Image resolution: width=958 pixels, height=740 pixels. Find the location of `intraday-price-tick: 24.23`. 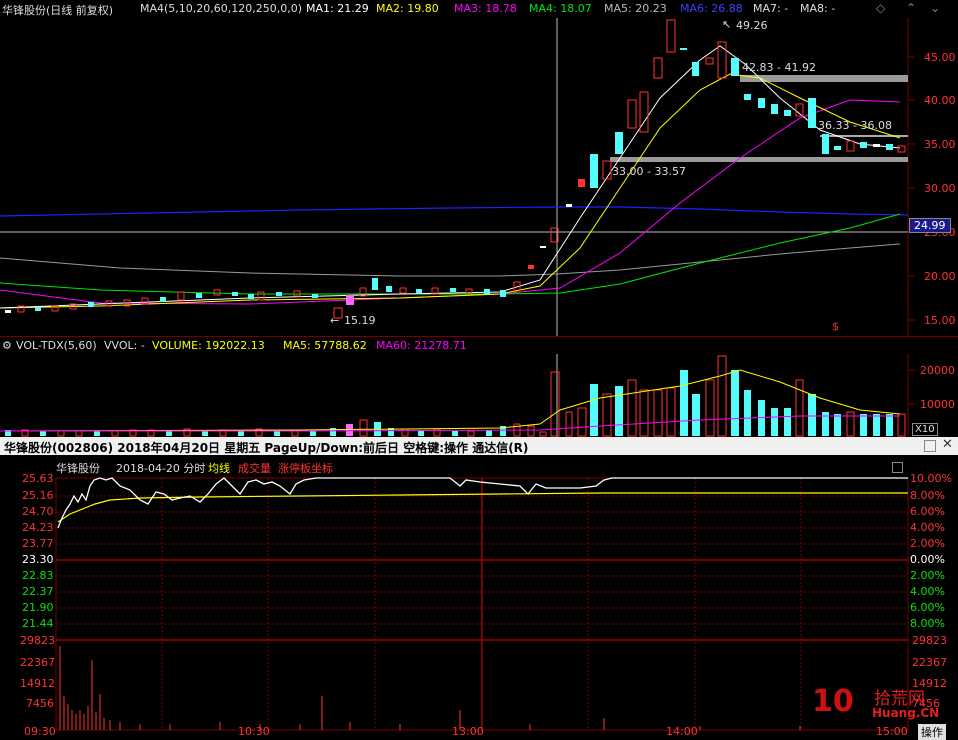

intraday-price-tick: 24.23 is located at coordinates (38, 527).